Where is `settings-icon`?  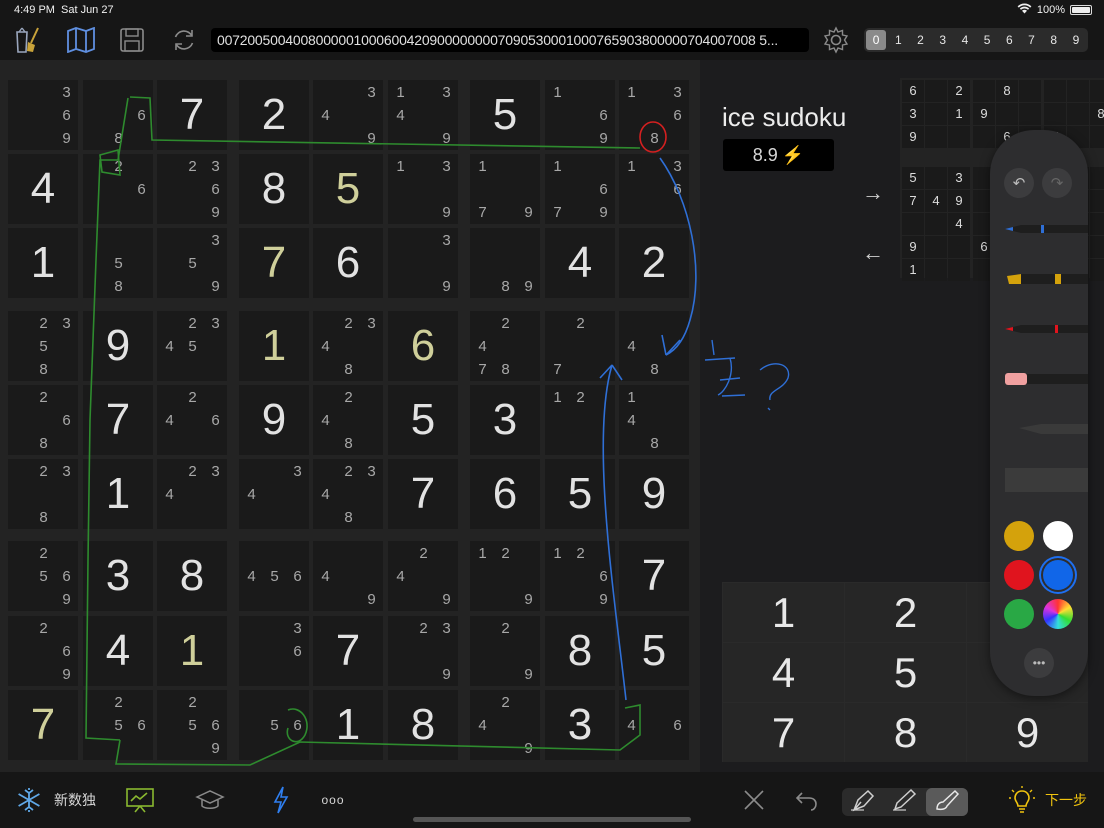 settings-icon is located at coordinates (836, 40).